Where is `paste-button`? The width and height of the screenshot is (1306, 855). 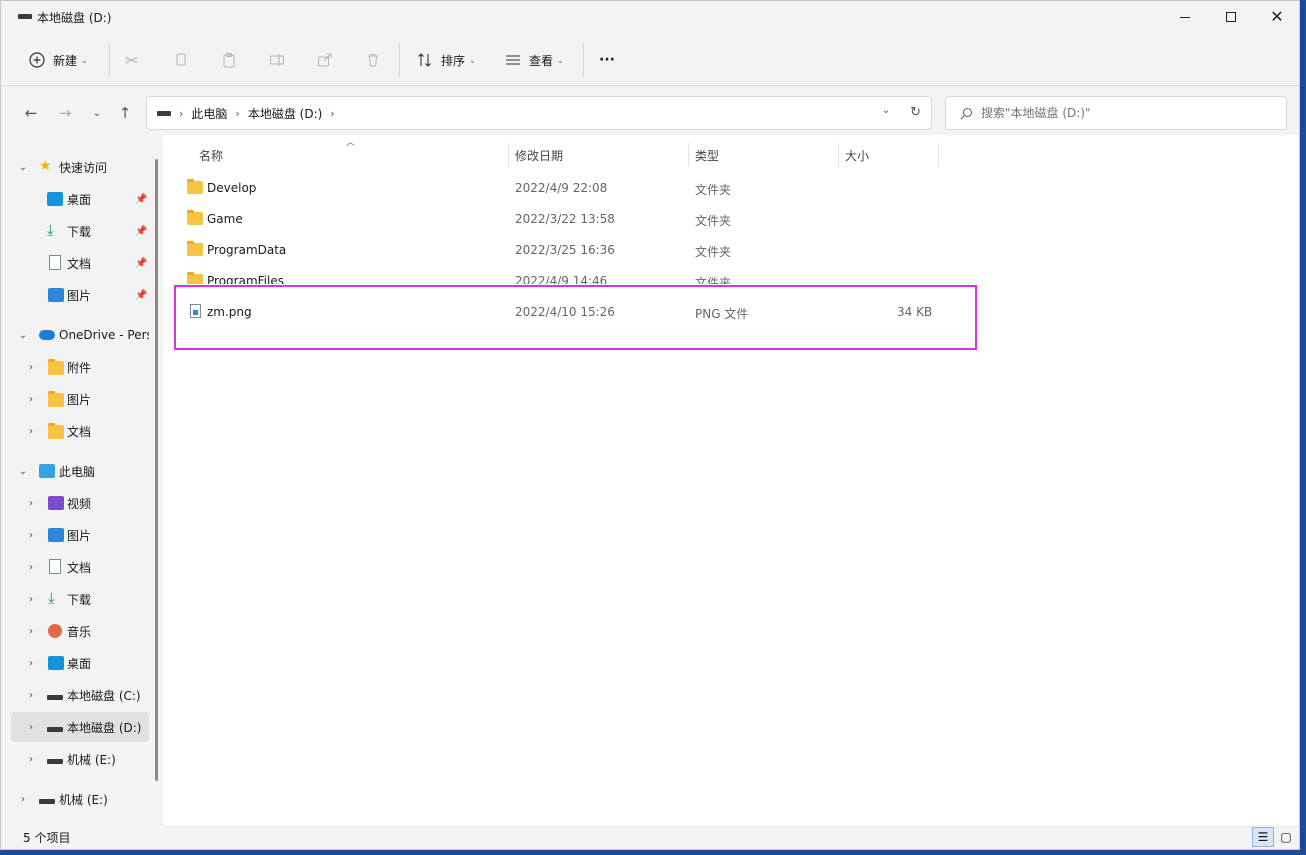
paste-button is located at coordinates (229, 60).